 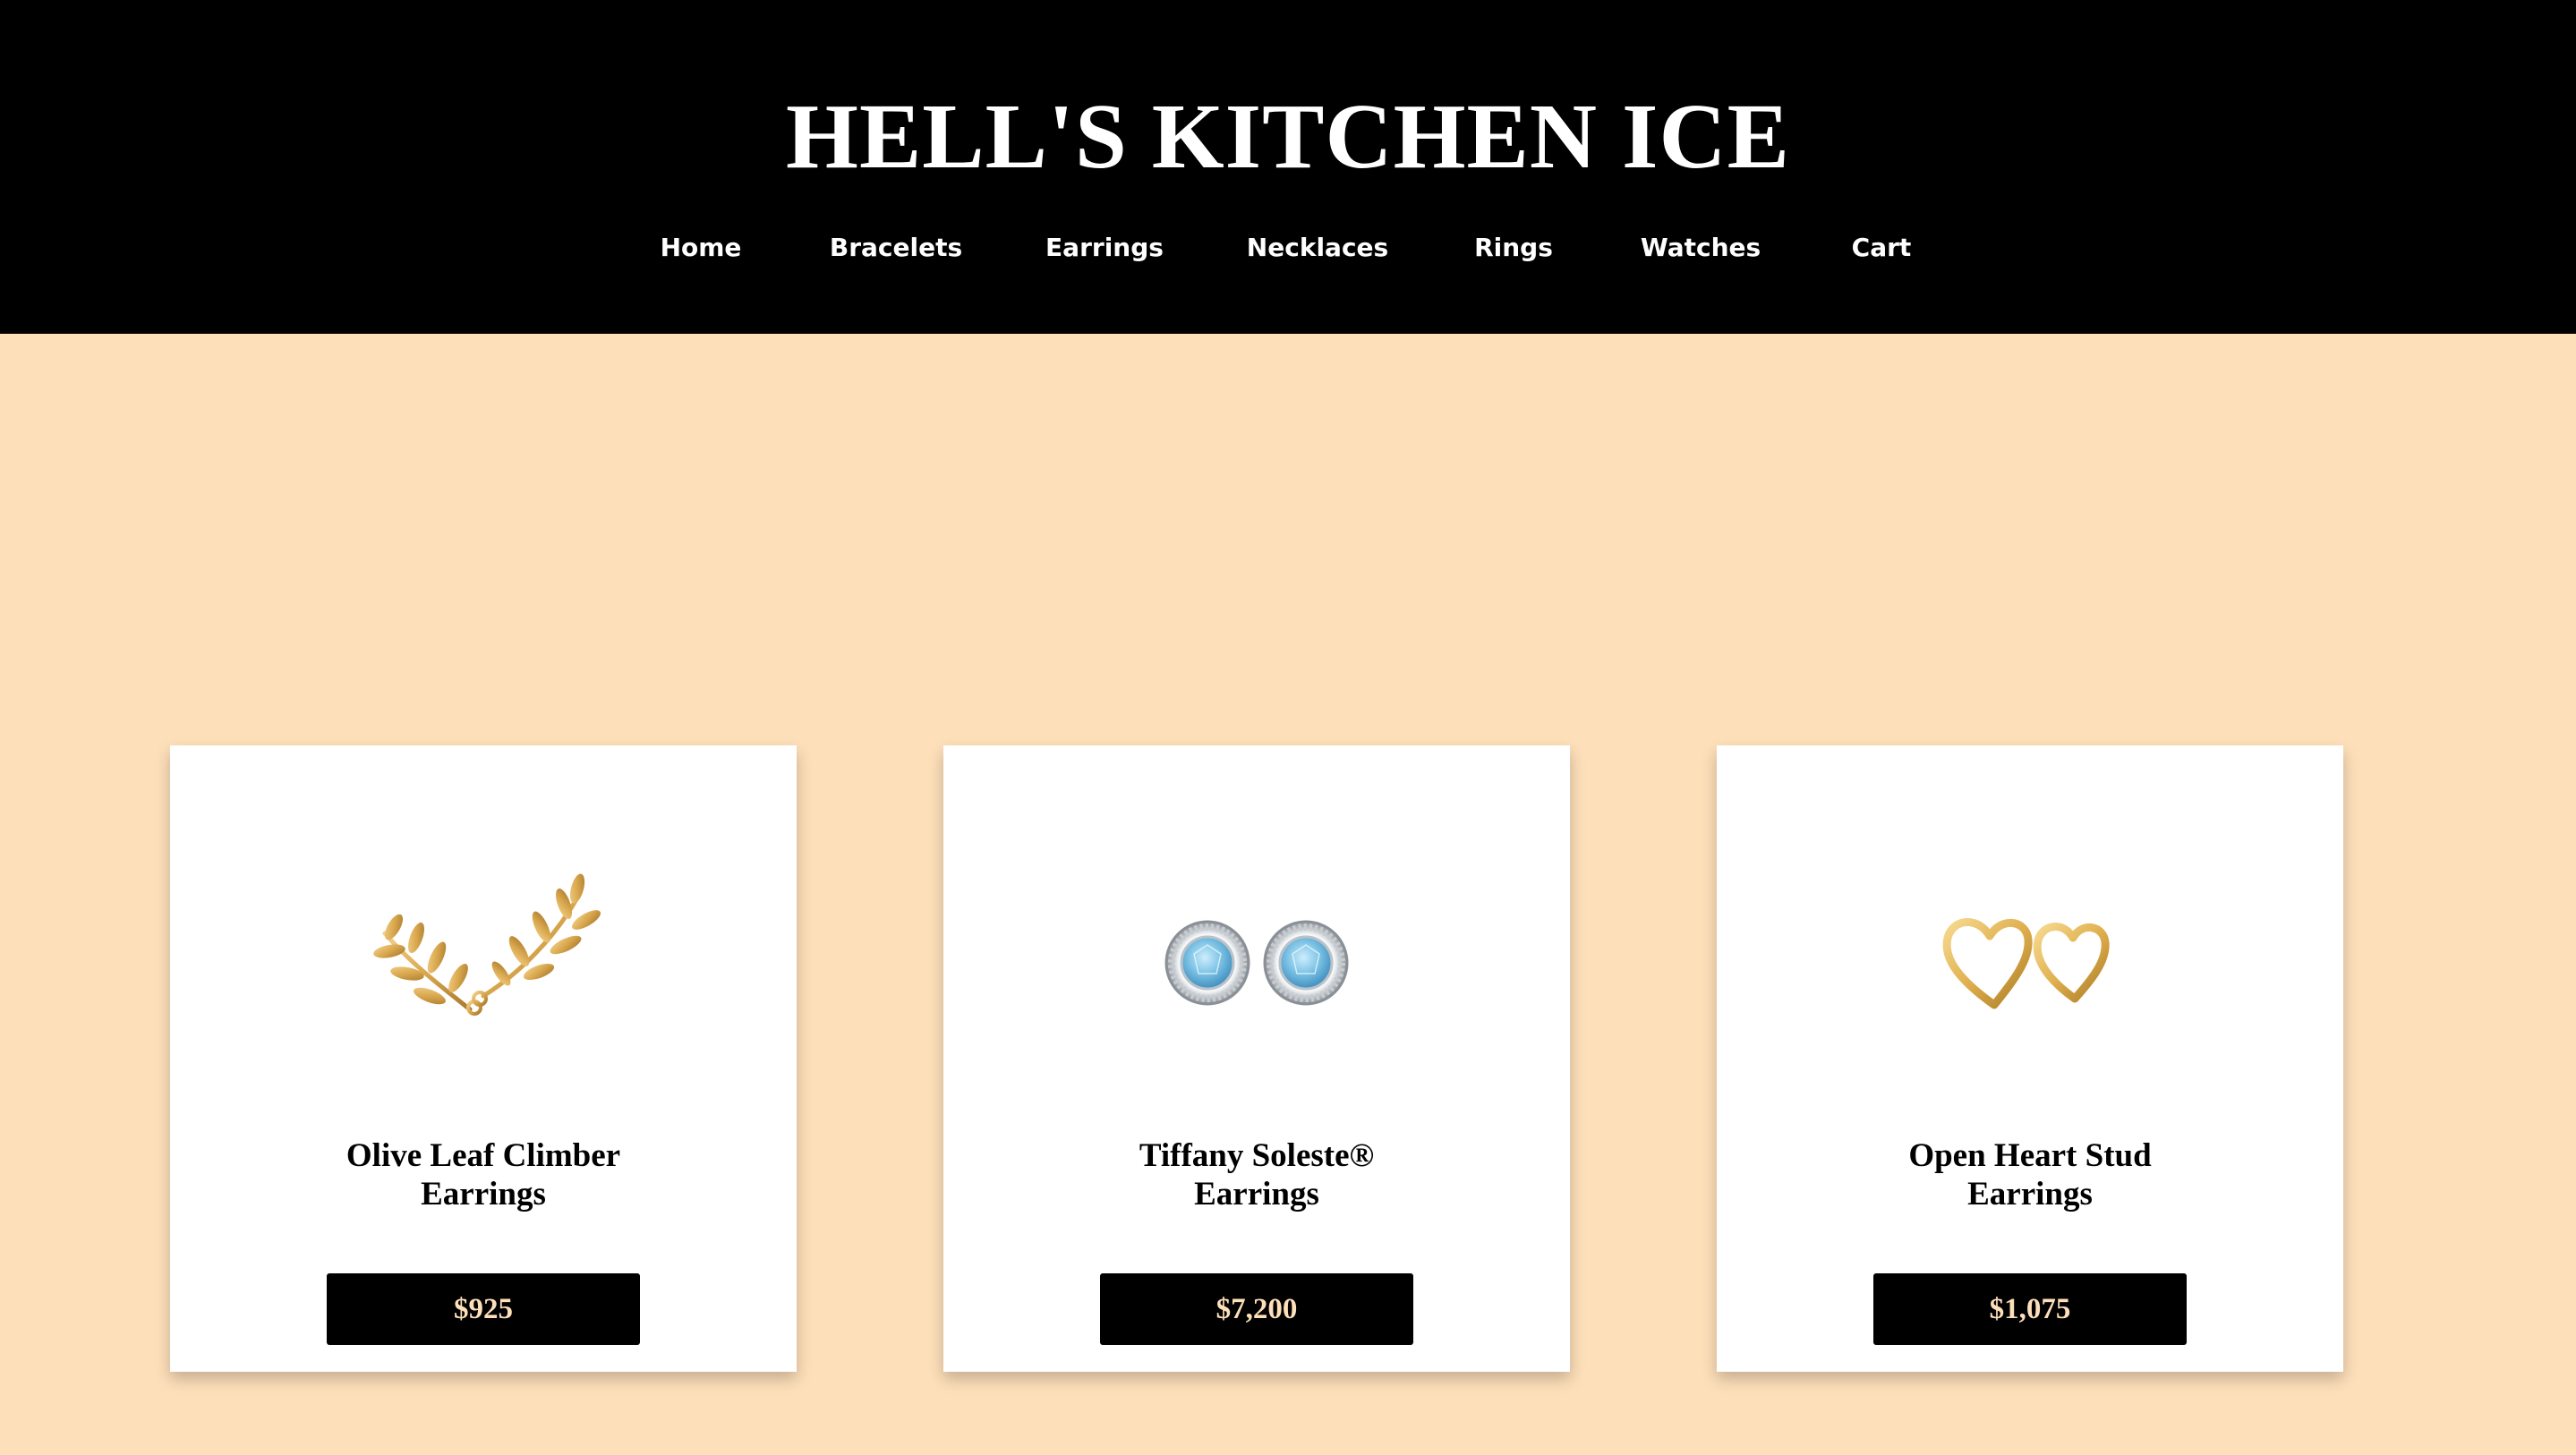 What do you see at coordinates (483, 1155) in the screenshot?
I see `product-name-line1: Olive Leaf Climber` at bounding box center [483, 1155].